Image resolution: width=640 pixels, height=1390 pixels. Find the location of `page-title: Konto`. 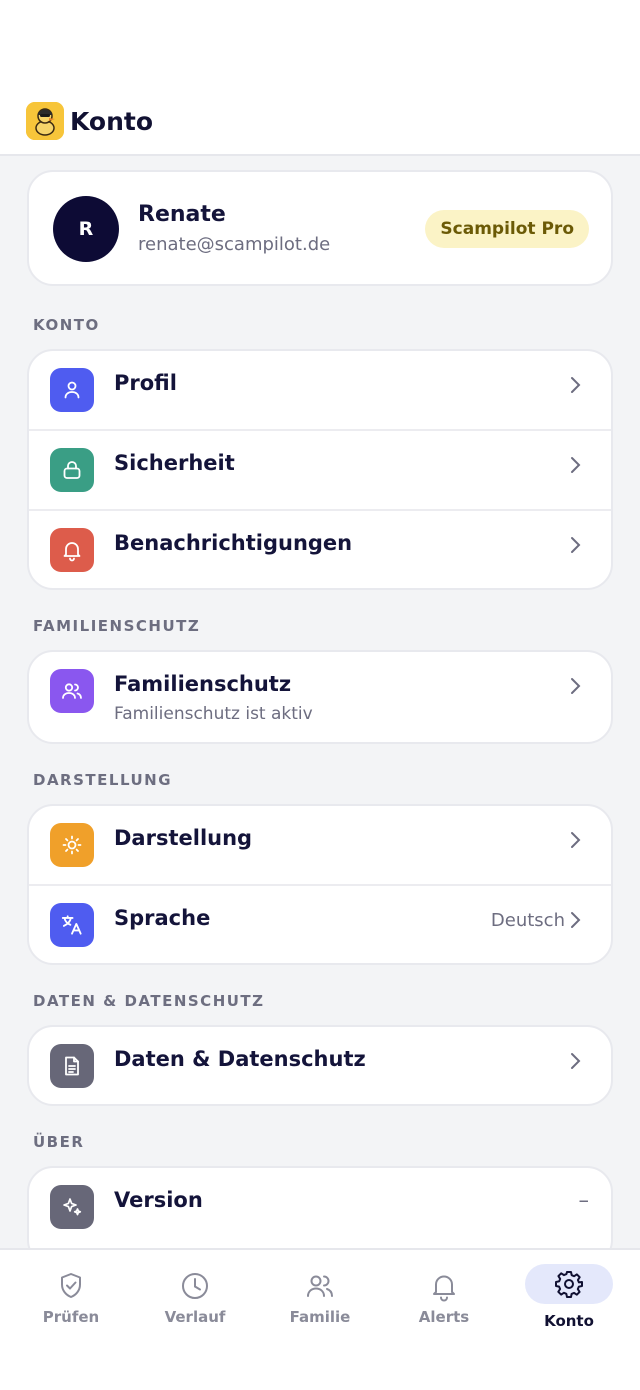

page-title: Konto is located at coordinates (112, 121).